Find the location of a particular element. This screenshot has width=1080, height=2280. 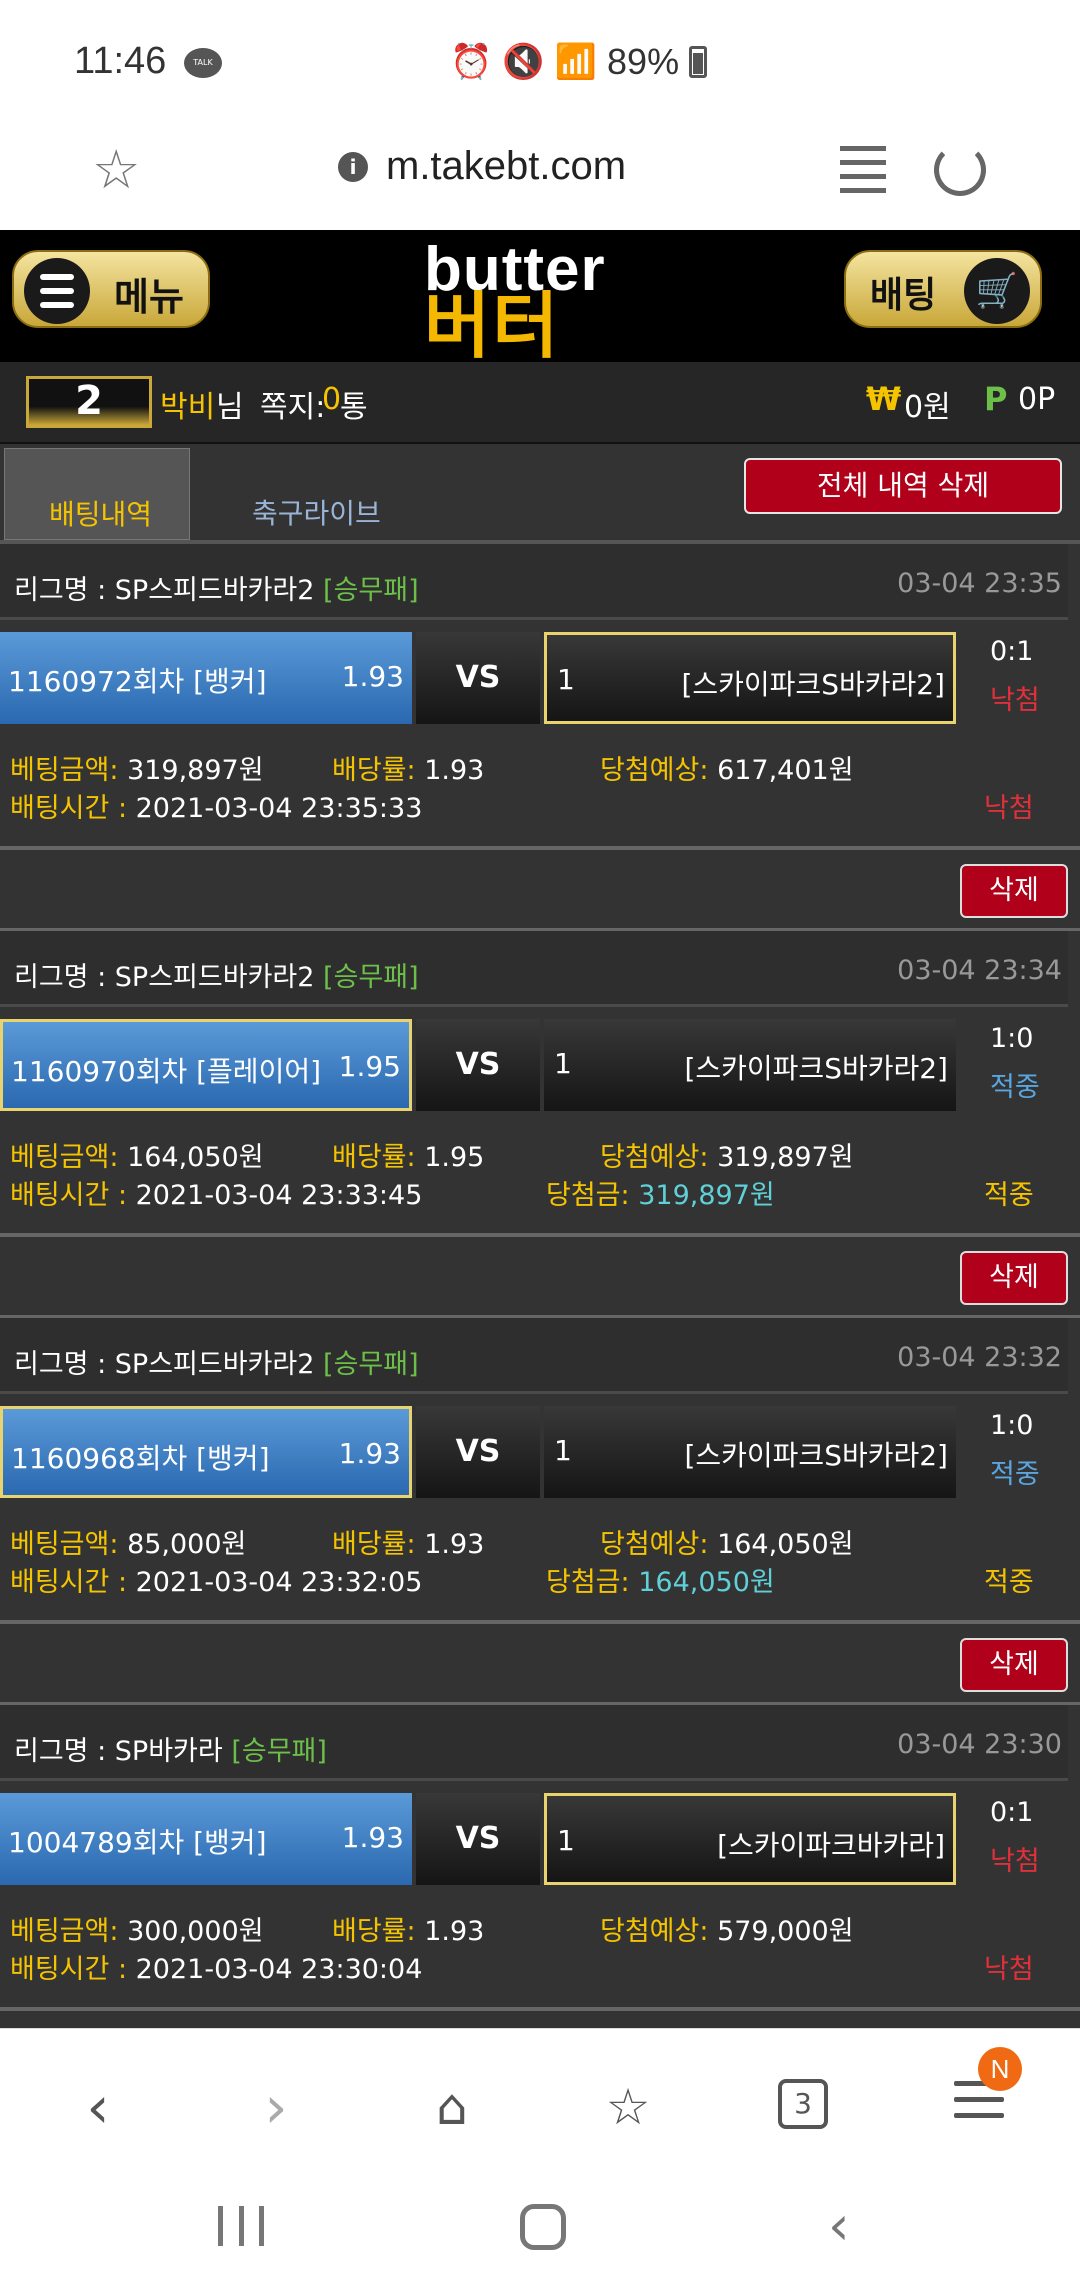

notification-badge: N is located at coordinates (1000, 2069).